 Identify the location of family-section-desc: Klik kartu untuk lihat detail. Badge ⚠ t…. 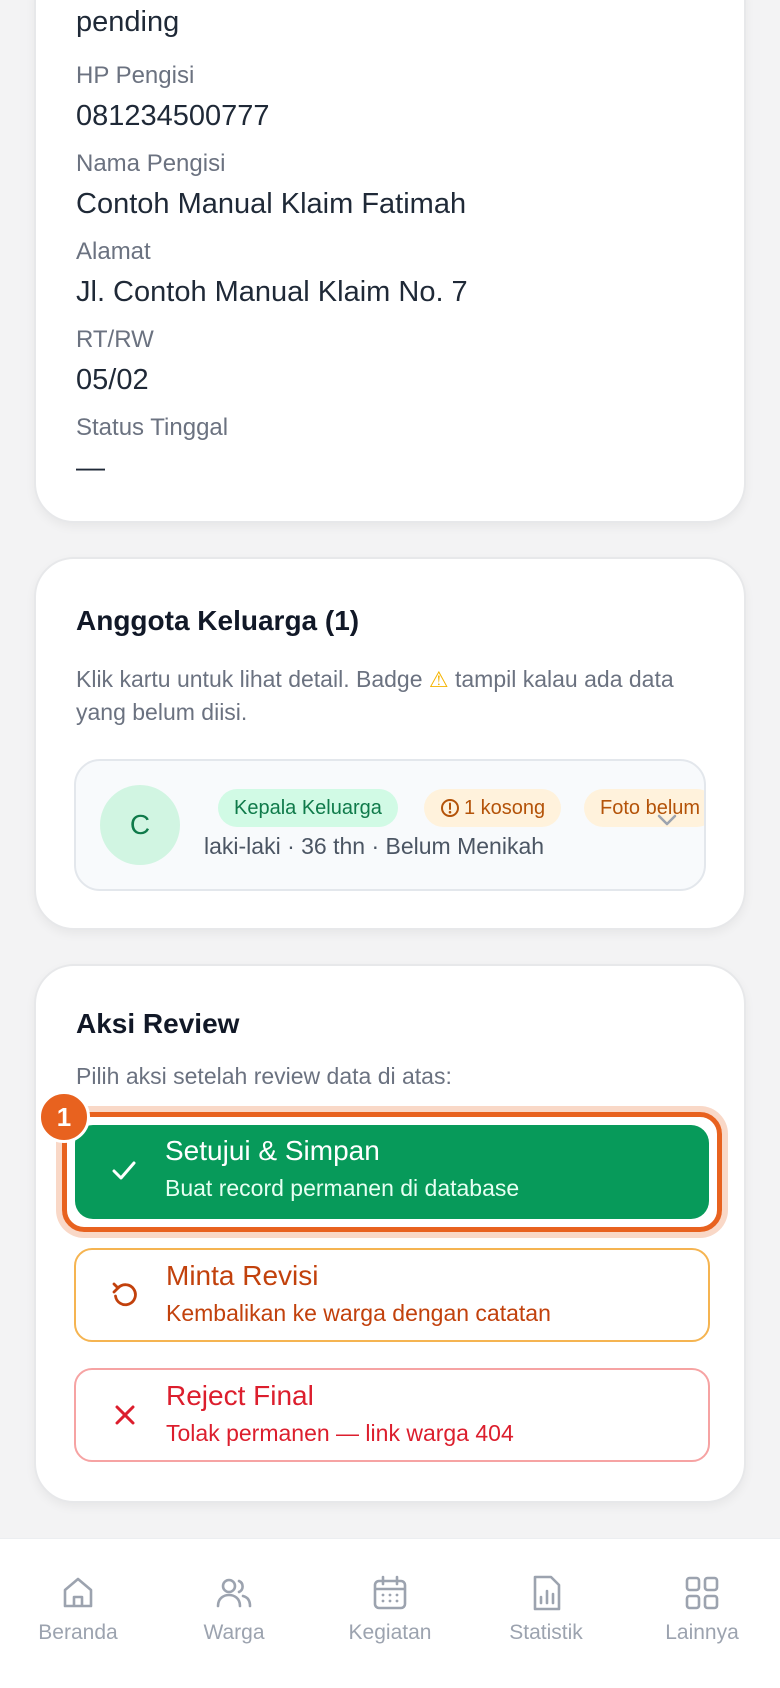
(391, 695).